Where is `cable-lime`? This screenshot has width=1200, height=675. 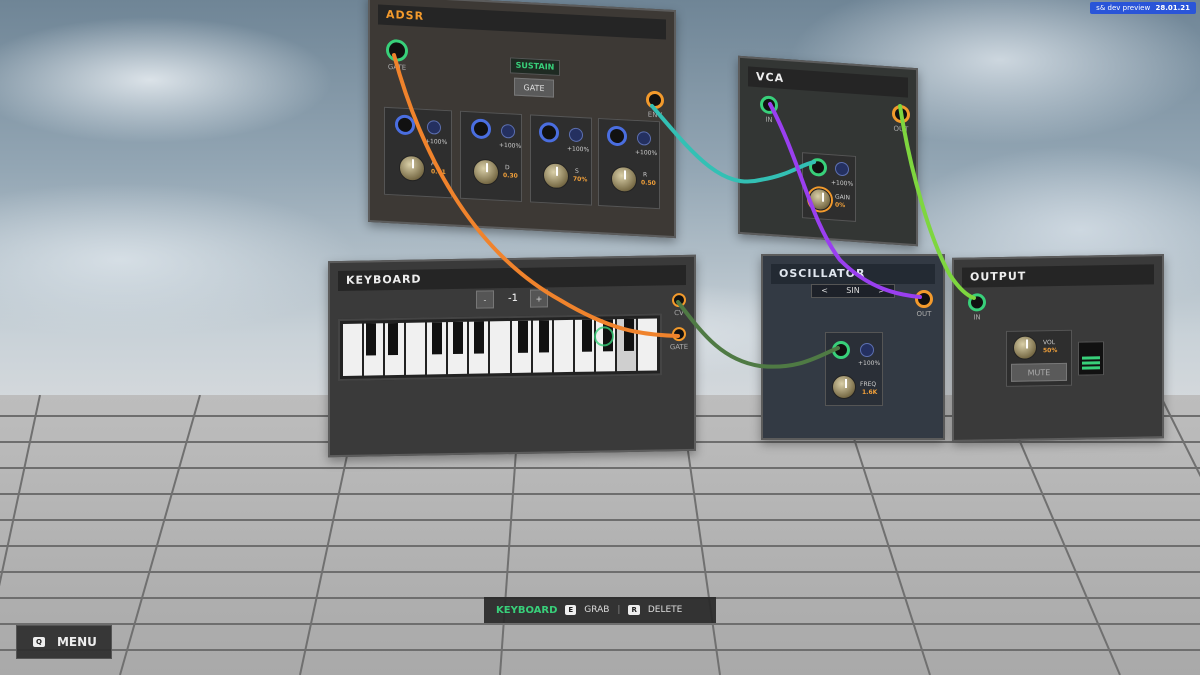 cable-lime is located at coordinates (937, 202).